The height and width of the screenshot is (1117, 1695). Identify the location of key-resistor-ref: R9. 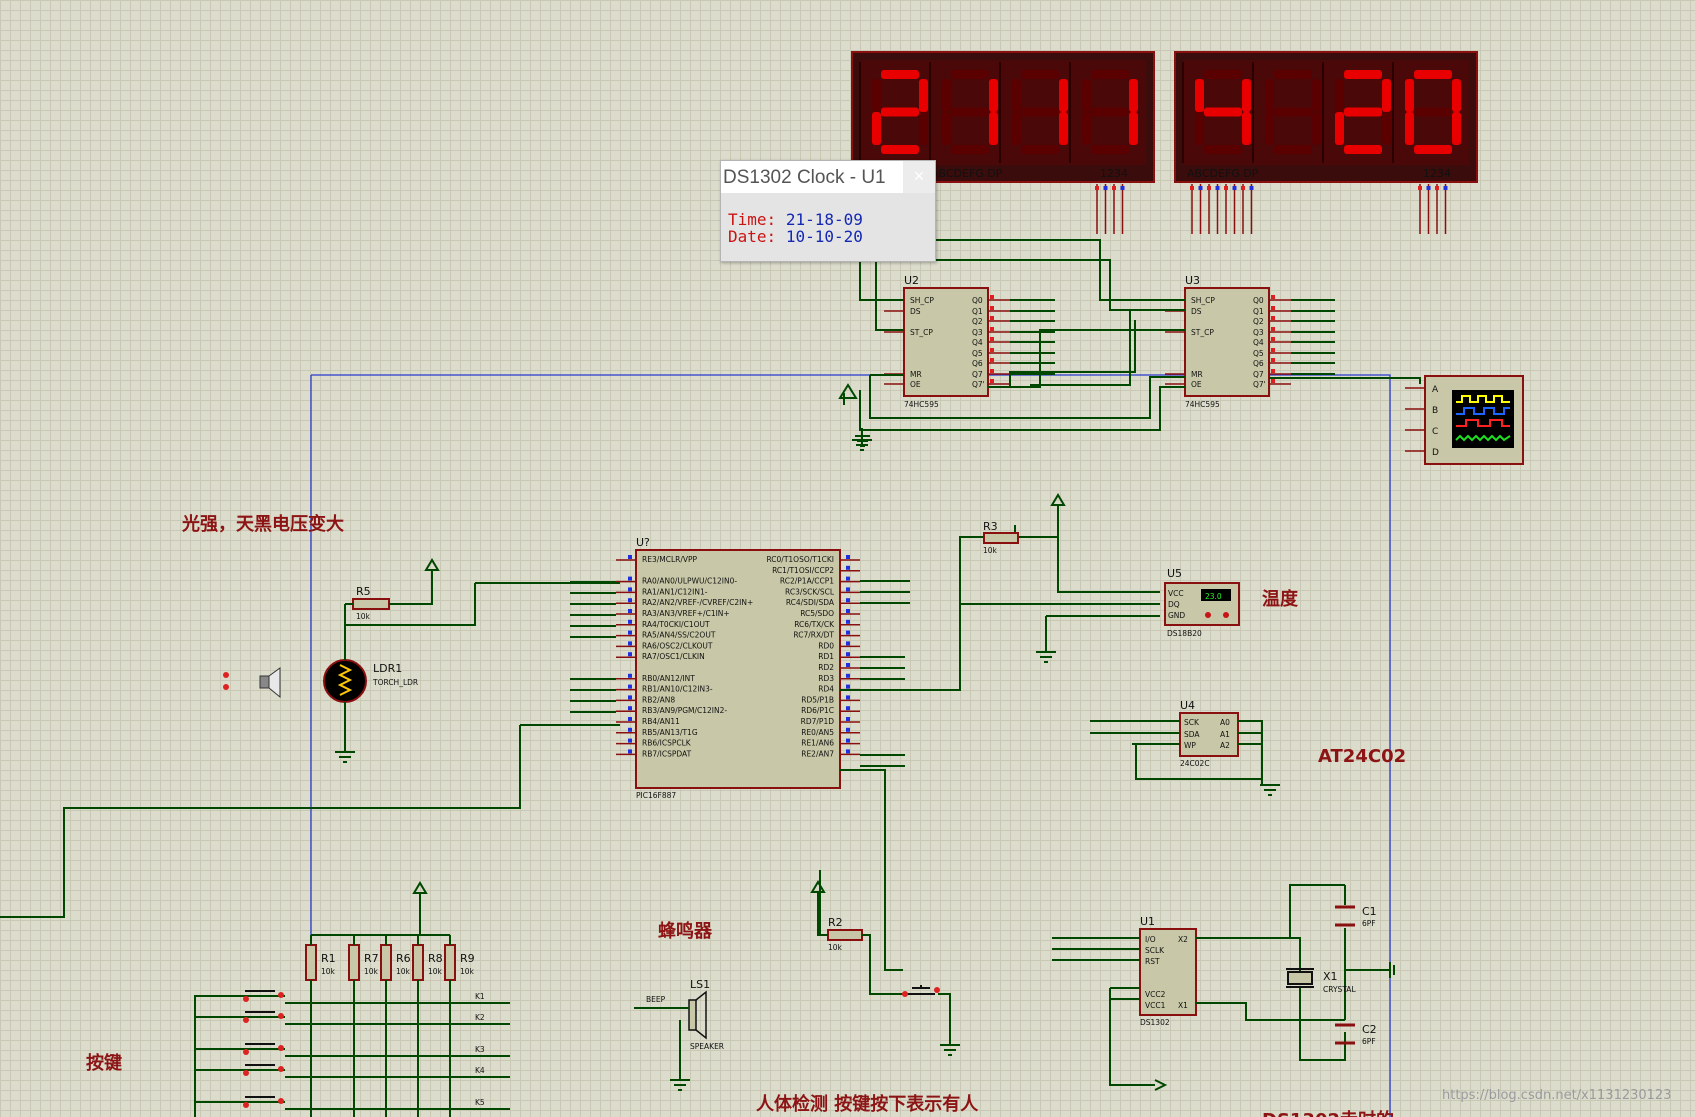
(467, 958).